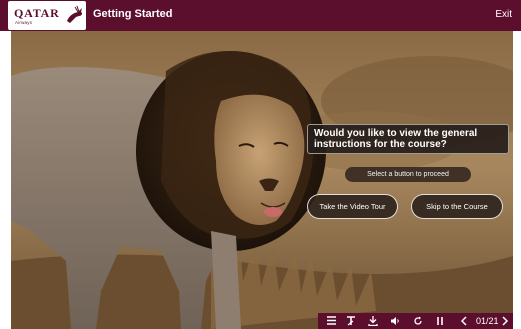  I want to click on text-size-icon, so click(351, 321).